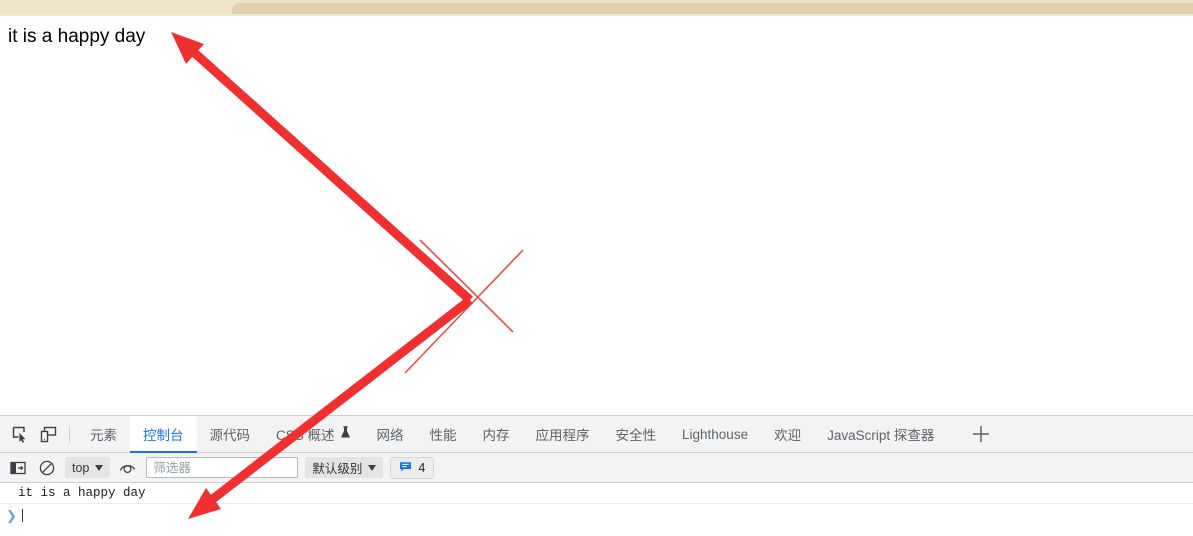 Image resolution: width=1193 pixels, height=536 pixels. I want to click on browser-tab-strip, so click(596, 7).